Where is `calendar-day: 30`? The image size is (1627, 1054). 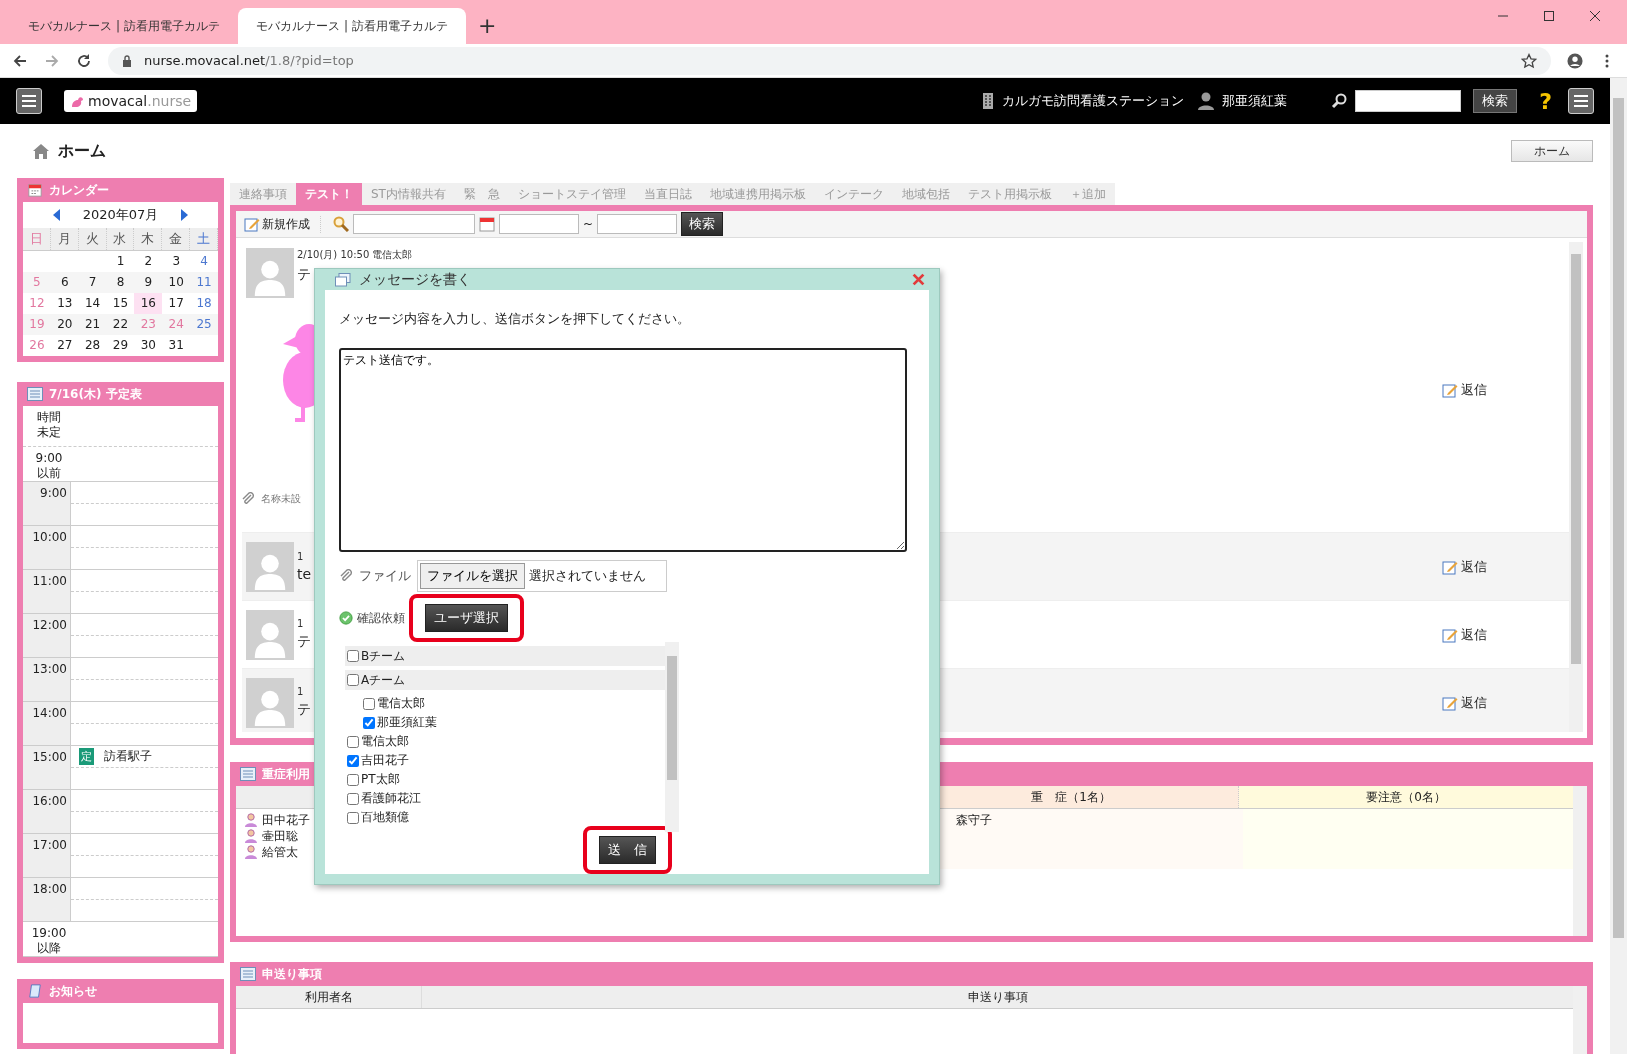
calendar-day: 30 is located at coordinates (148, 345).